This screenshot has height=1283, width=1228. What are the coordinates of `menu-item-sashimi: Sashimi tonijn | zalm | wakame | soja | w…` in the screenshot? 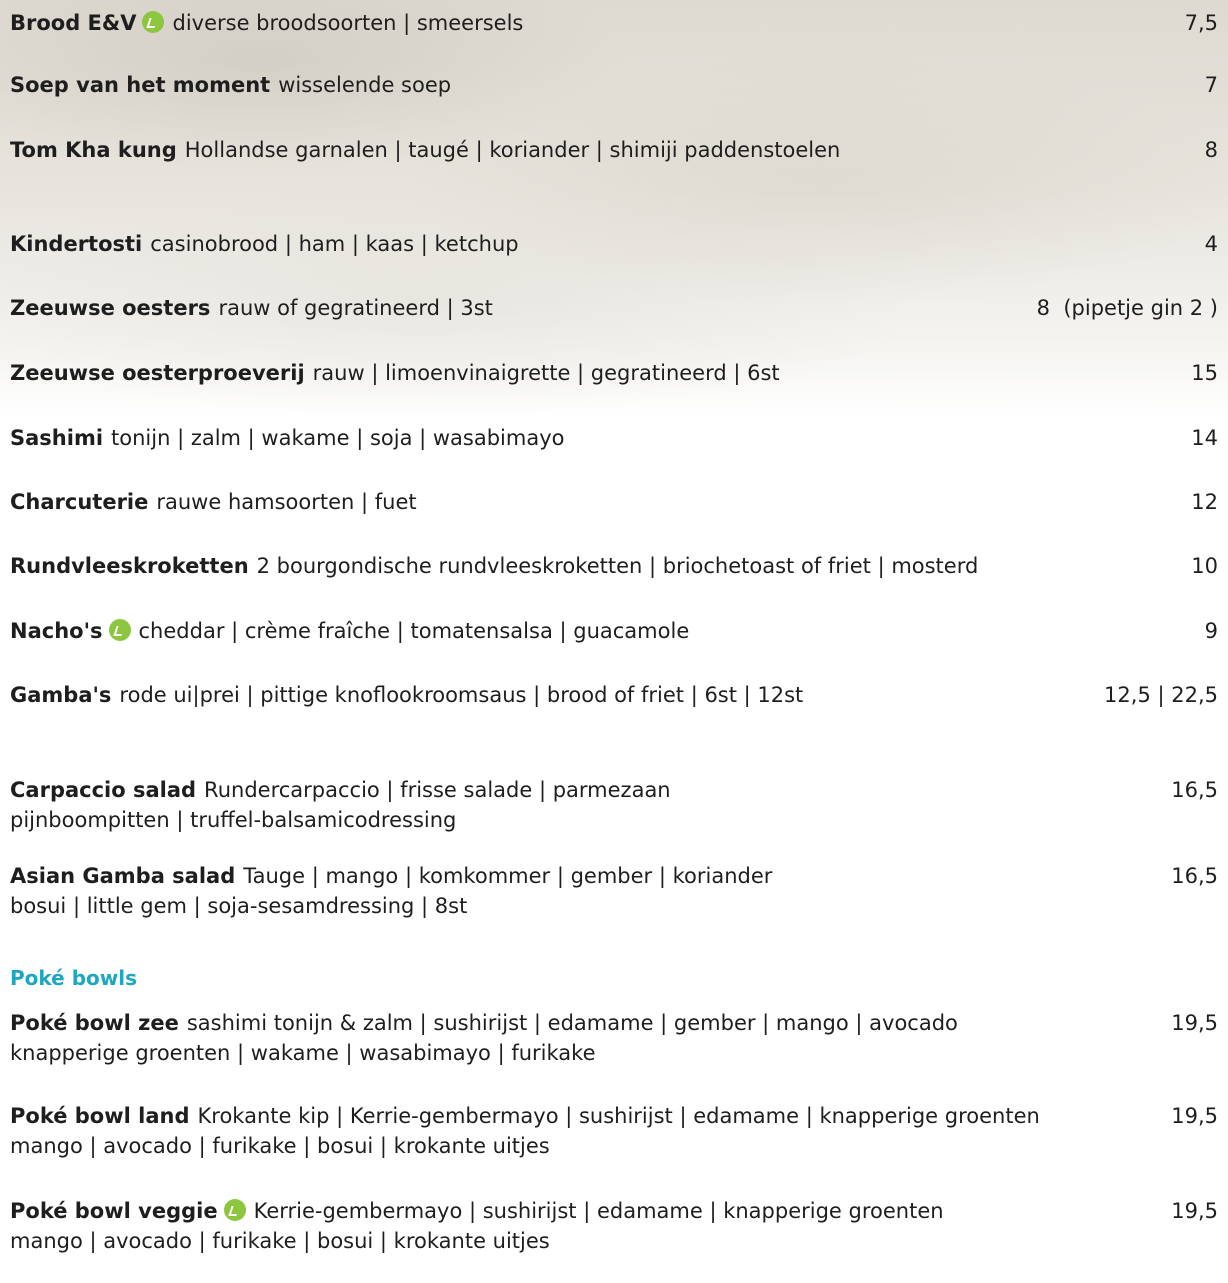 It's located at (614, 438).